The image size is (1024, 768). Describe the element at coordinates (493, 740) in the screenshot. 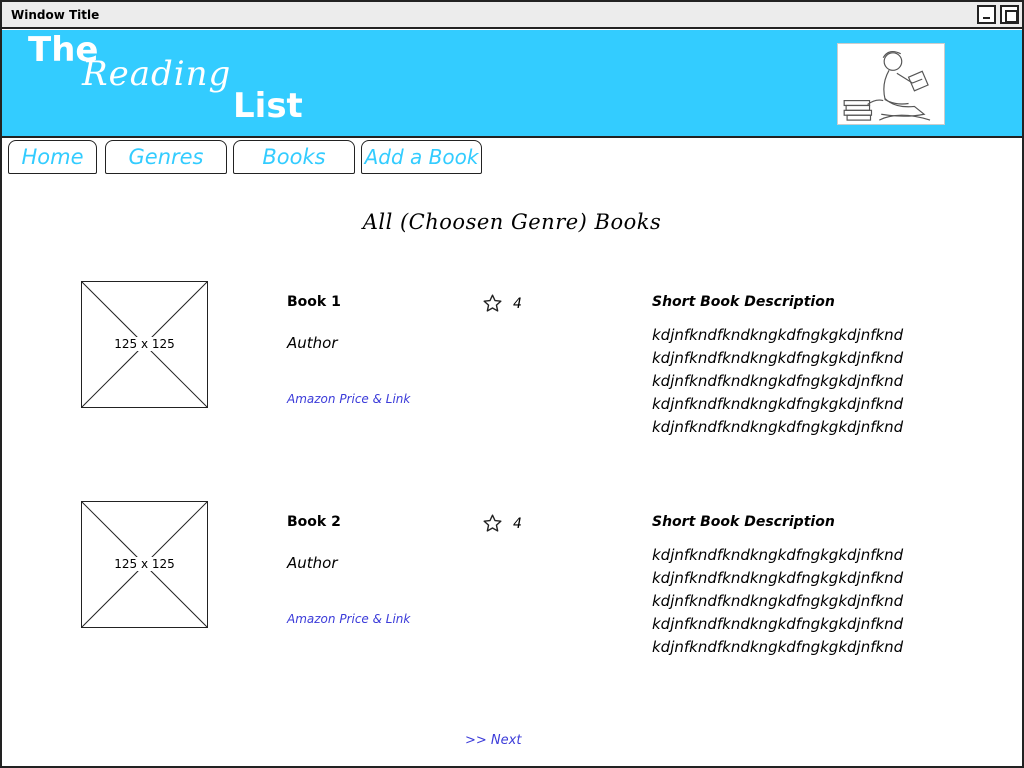

I see `next-page-link: >> Next` at that location.